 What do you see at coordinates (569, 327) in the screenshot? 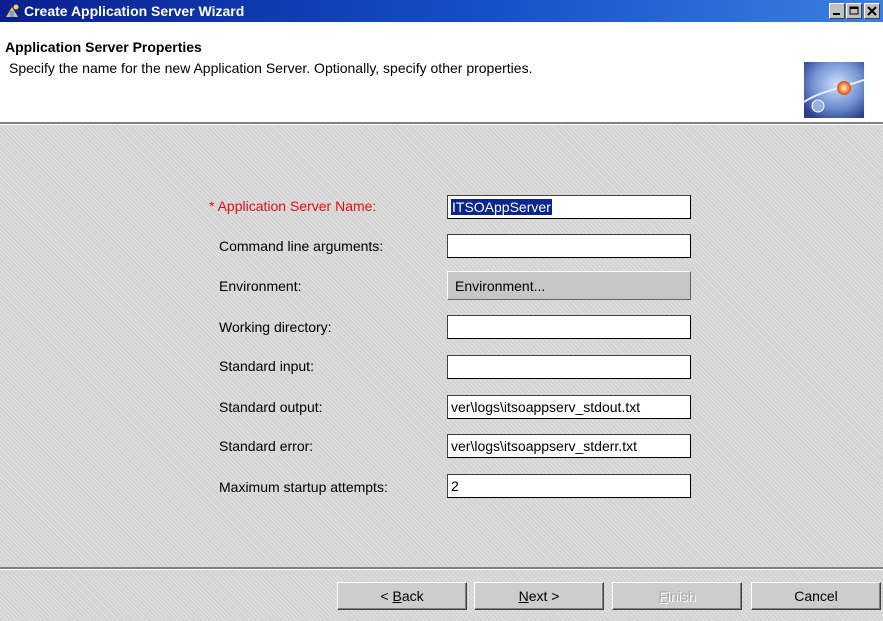
I see `working-directory-input` at bounding box center [569, 327].